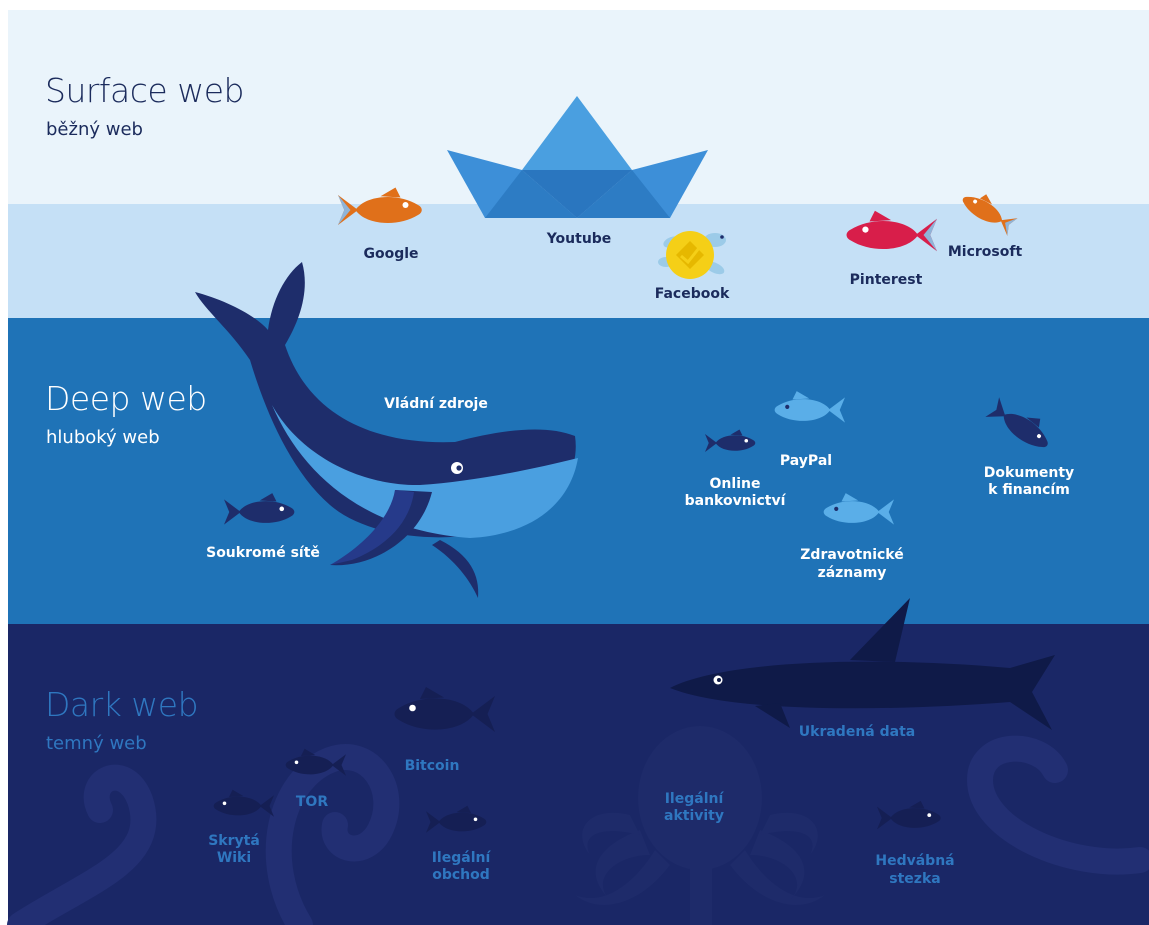 This screenshot has width=1149, height=925. Describe the element at coordinates (578, 261) in the screenshot. I see `surface-water-band` at that location.